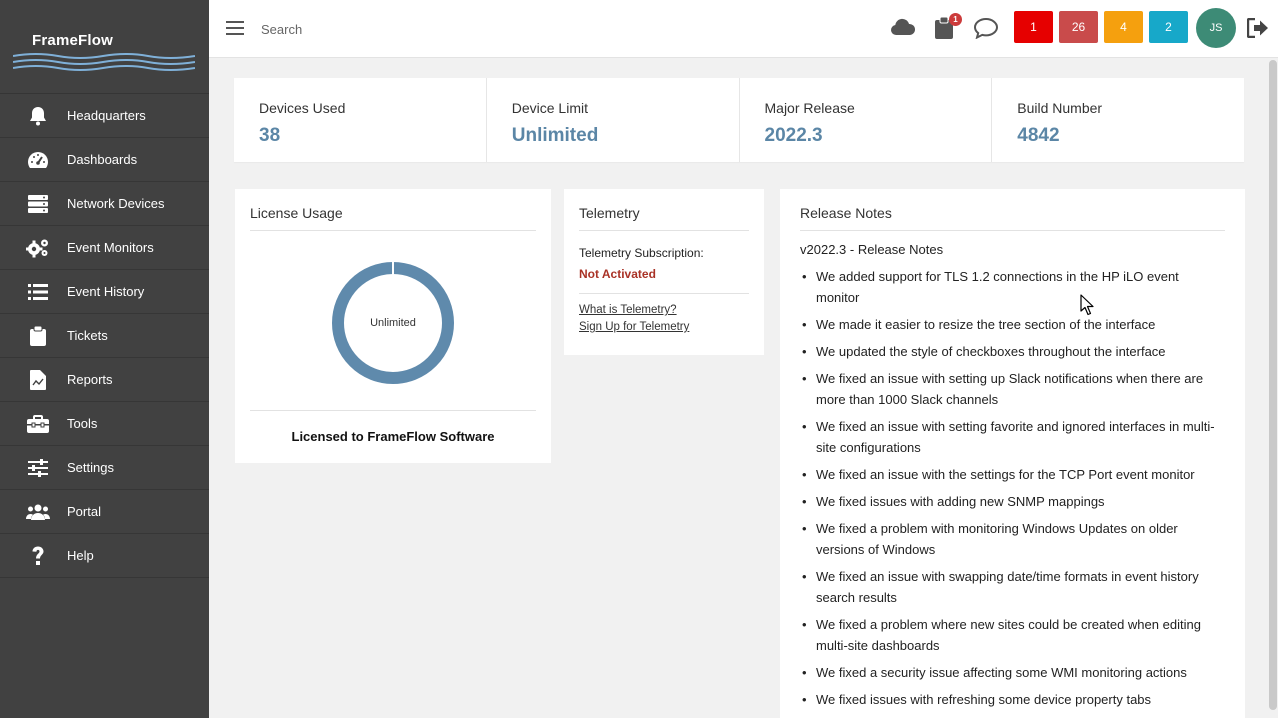 The image size is (1278, 718). Describe the element at coordinates (38, 204) in the screenshot. I see `server-icon` at that location.